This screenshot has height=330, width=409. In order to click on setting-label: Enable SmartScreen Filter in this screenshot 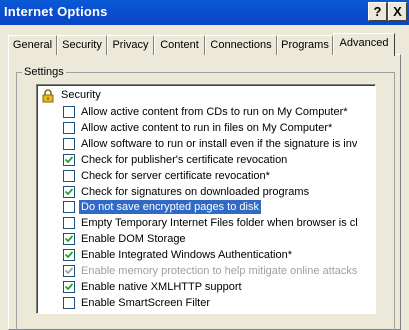, I will do `click(145, 303)`.